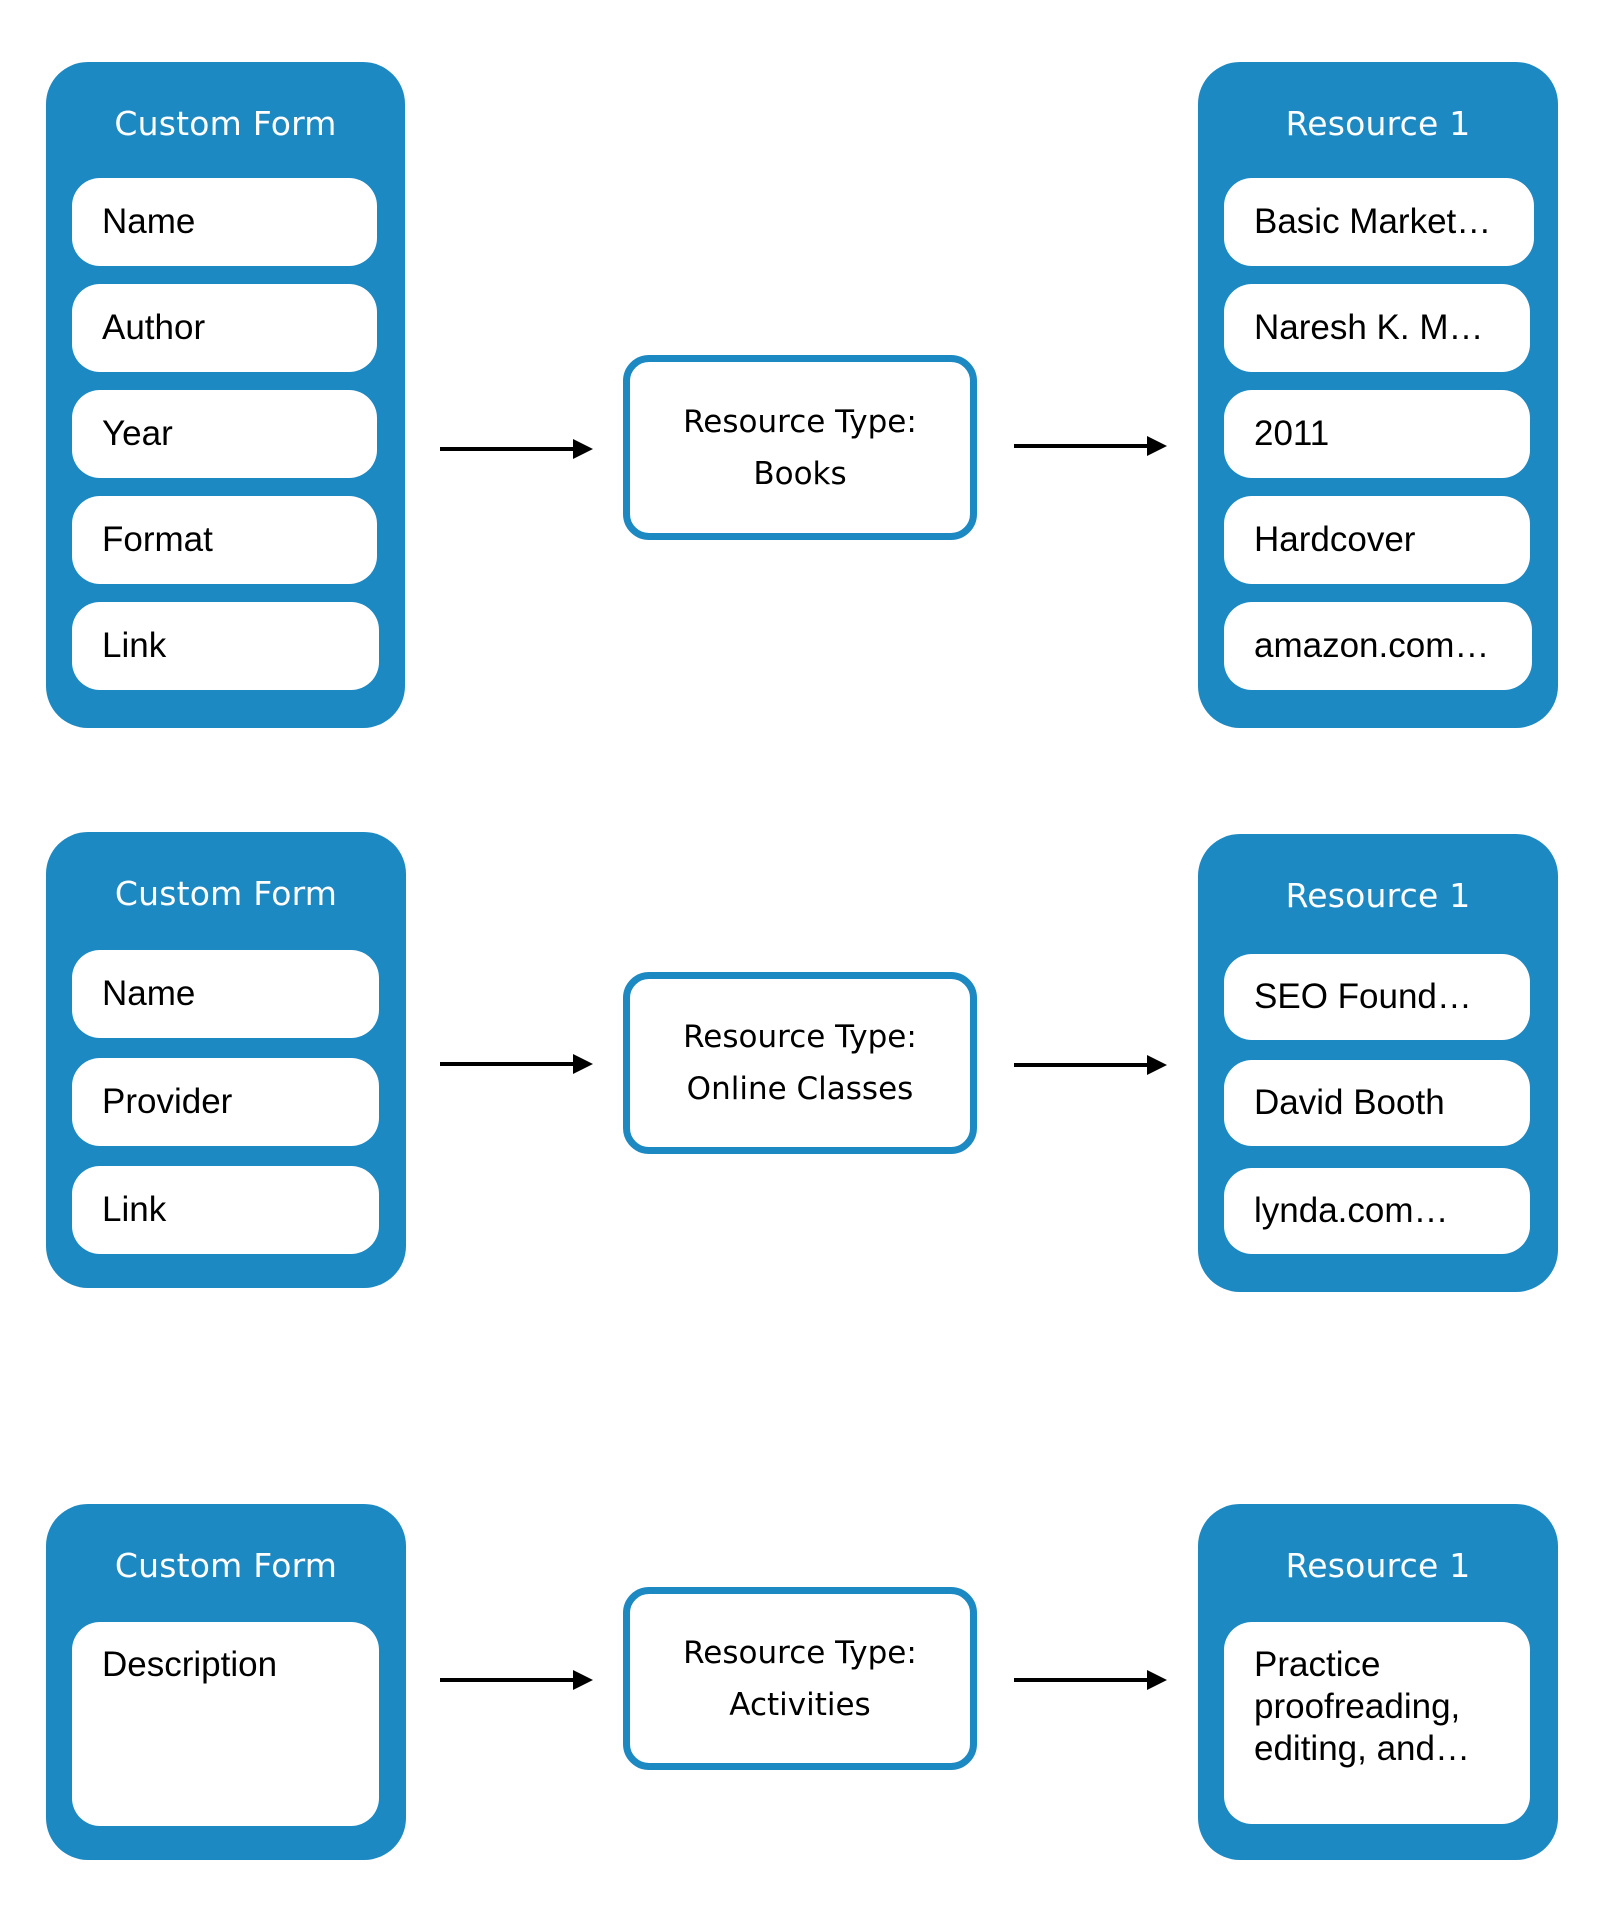 Image resolution: width=1600 pixels, height=1930 pixels. Describe the element at coordinates (800, 473) in the screenshot. I see `resource-type-value: Books` at that location.